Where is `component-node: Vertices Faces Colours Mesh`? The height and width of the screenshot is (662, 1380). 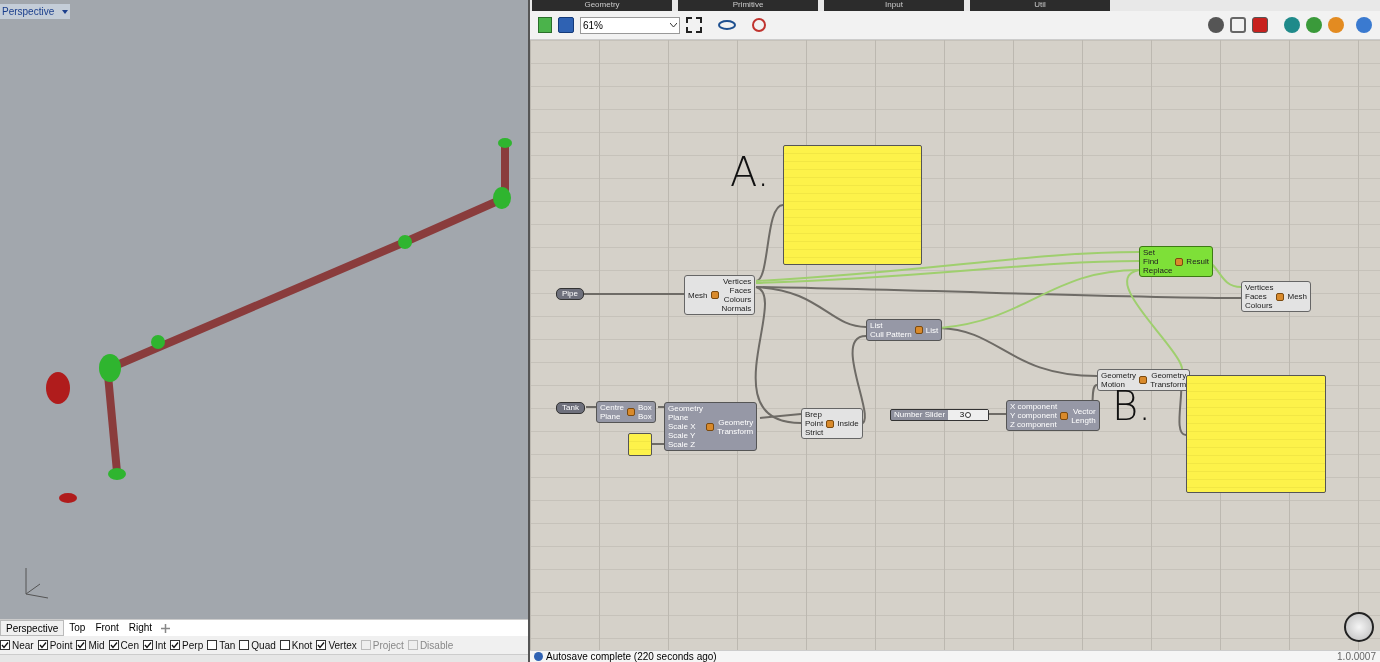 component-node: Vertices Faces Colours Mesh is located at coordinates (1276, 296).